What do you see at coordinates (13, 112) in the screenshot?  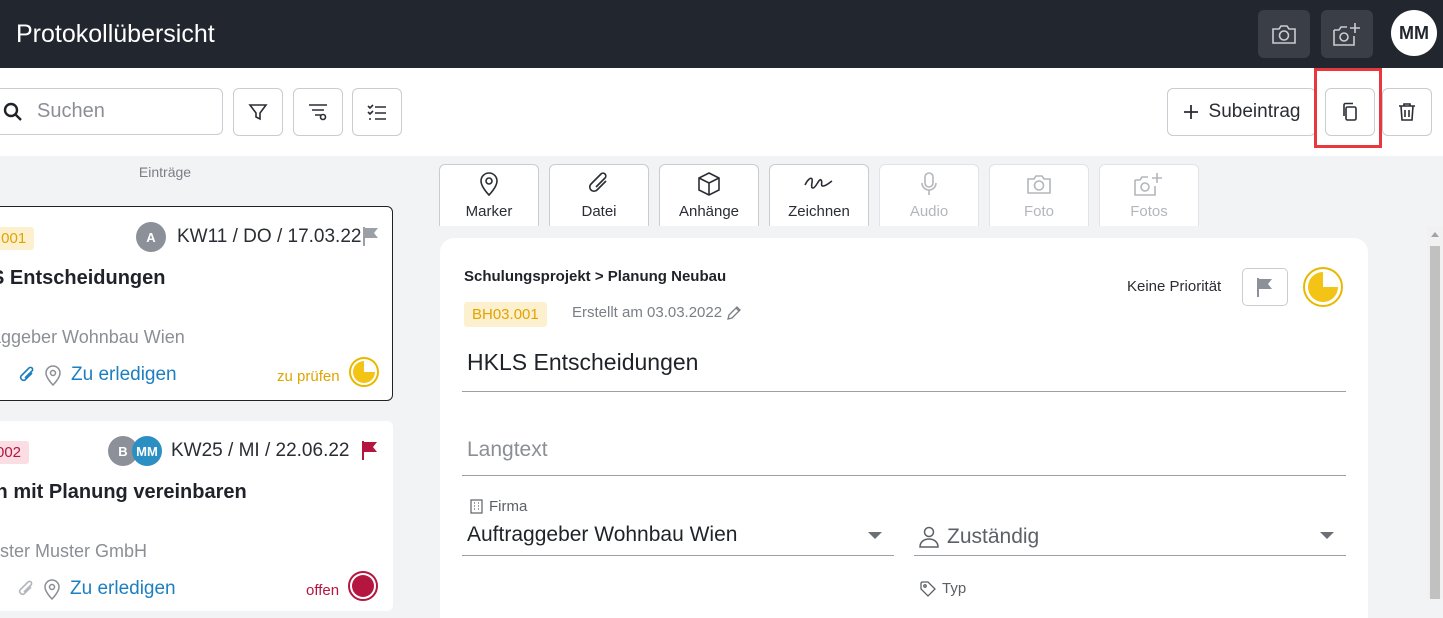 I see `search-icon` at bounding box center [13, 112].